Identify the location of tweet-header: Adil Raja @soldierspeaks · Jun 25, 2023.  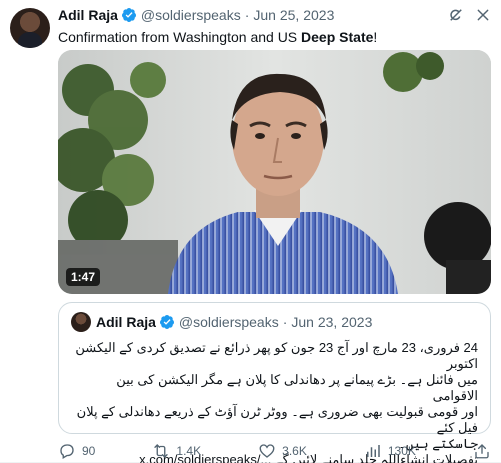
(274, 15).